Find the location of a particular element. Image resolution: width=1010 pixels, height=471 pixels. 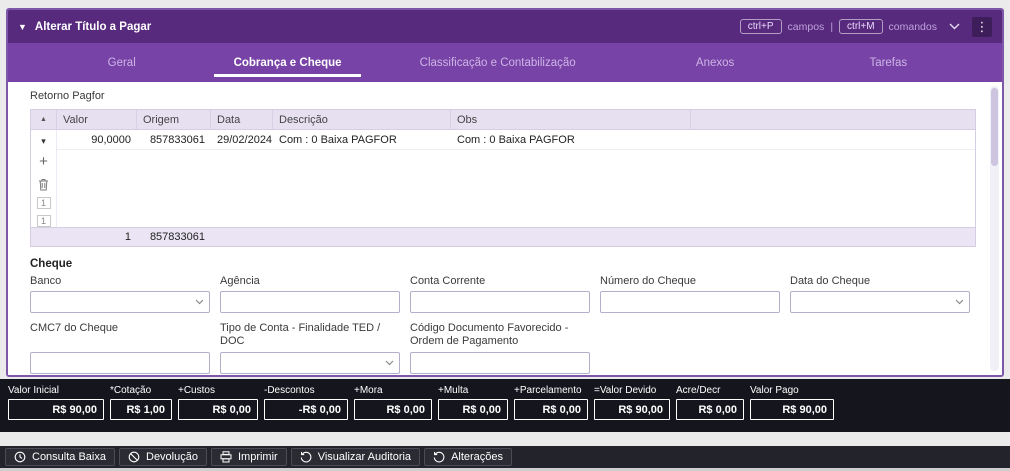

conta-corrente-input is located at coordinates (500, 301).